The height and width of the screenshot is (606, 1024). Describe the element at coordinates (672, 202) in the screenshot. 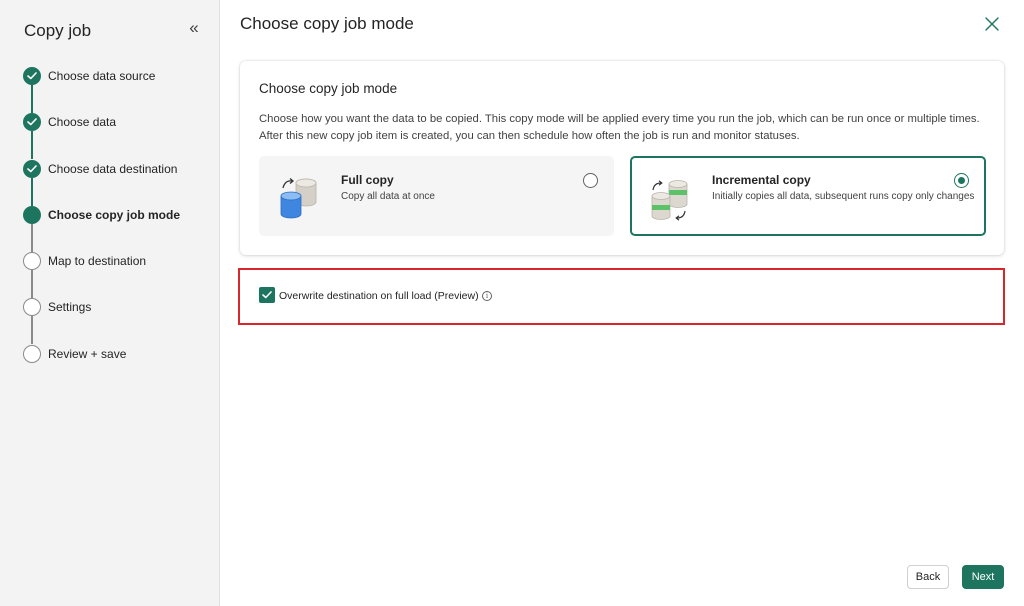

I see `incremental-copy-database-icon` at that location.